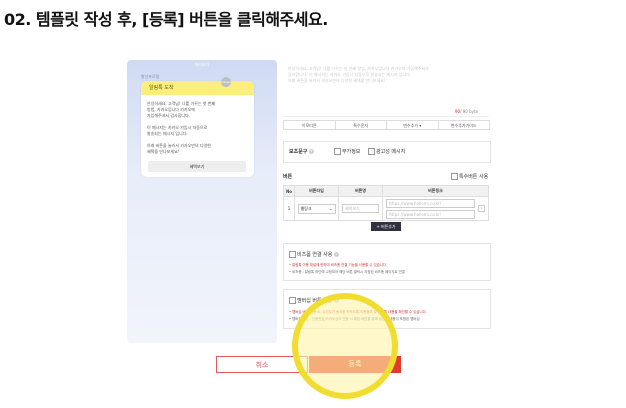 This screenshot has width=626, height=408. What do you see at coordinates (177, 130) in the screenshot?
I see `bubble-paragraph: 이 메시지는 카카오 가입시 자동으로 발송되는 메시지 입니다.` at bounding box center [177, 130].